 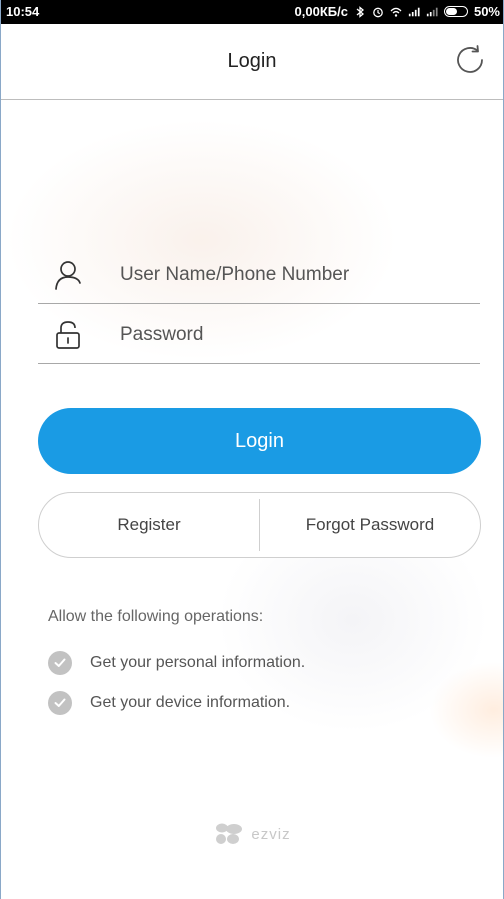 I want to click on password-input, so click(x=290, y=335).